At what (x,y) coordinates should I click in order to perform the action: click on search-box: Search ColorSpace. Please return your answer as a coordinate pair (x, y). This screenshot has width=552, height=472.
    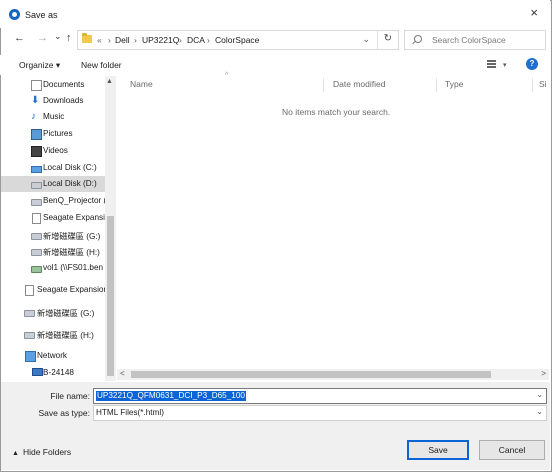
    Looking at the image, I should click on (475, 40).